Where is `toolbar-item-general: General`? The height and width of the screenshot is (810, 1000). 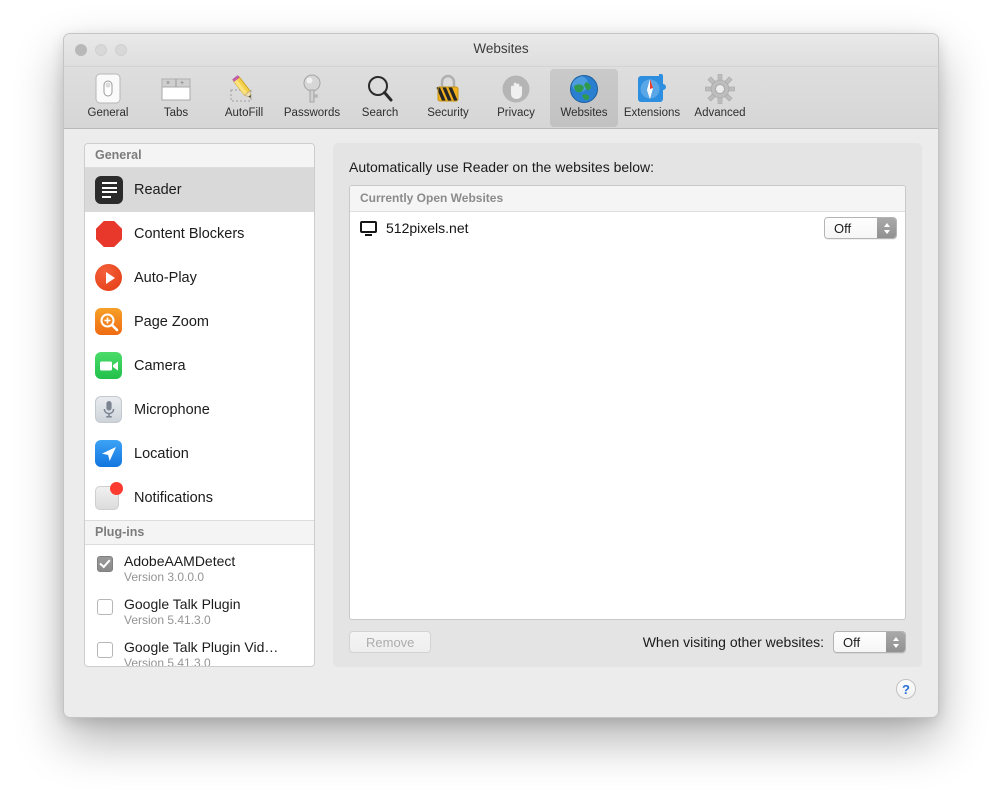
toolbar-item-general: General is located at coordinates (108, 98).